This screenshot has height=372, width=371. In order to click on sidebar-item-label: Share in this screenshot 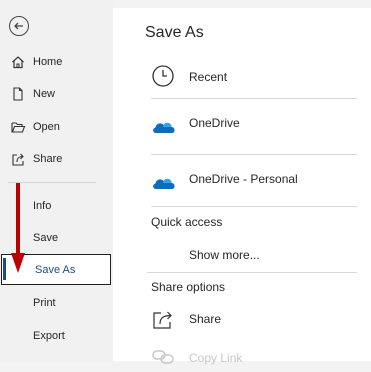, I will do `click(48, 159)`.